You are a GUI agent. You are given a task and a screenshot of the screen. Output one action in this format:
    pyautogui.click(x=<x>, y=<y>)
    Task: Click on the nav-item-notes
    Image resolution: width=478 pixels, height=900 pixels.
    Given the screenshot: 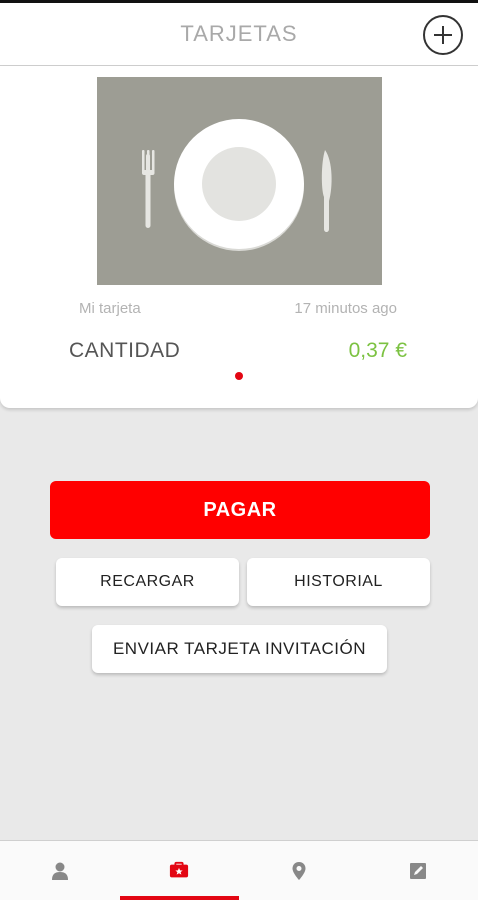 What is the action you would take?
    pyautogui.click(x=418, y=870)
    